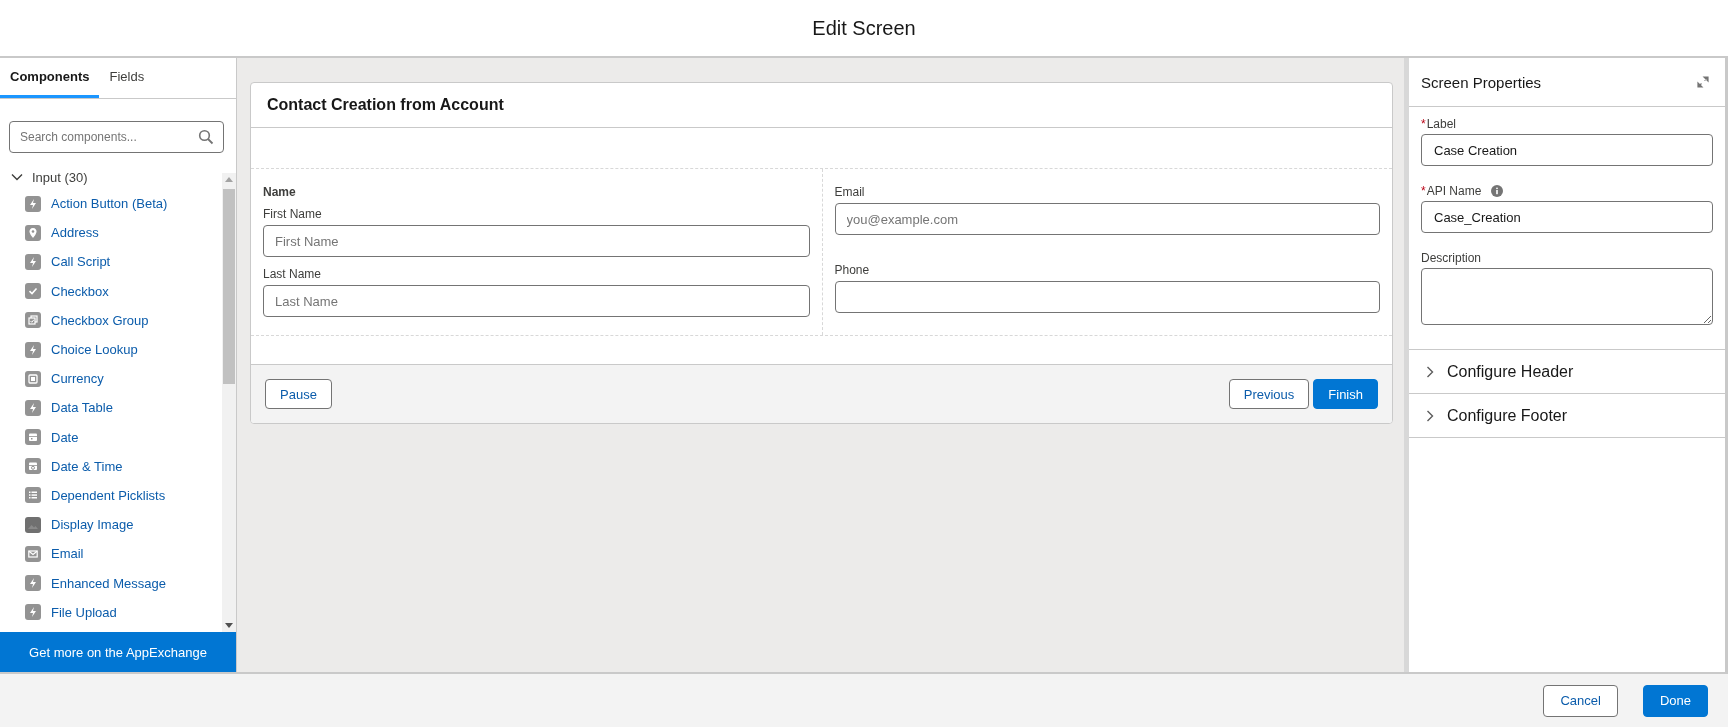  What do you see at coordinates (1454, 191) in the screenshot?
I see `field-label: API Name` at bounding box center [1454, 191].